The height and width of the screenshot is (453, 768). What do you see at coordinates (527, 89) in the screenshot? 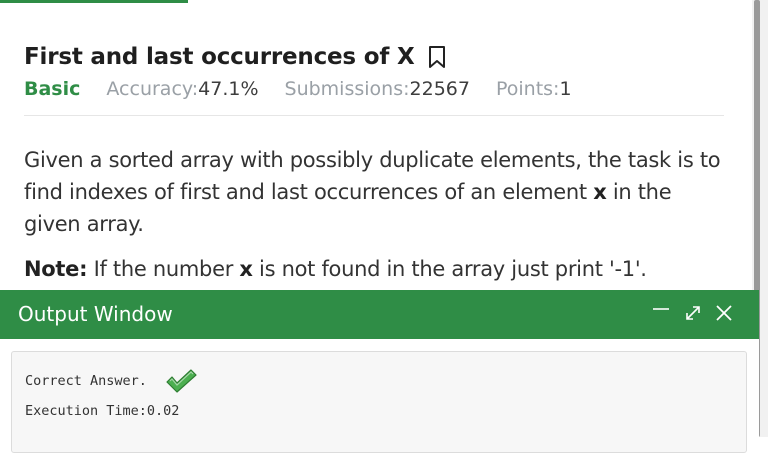
I see `points-label: Points:` at bounding box center [527, 89].